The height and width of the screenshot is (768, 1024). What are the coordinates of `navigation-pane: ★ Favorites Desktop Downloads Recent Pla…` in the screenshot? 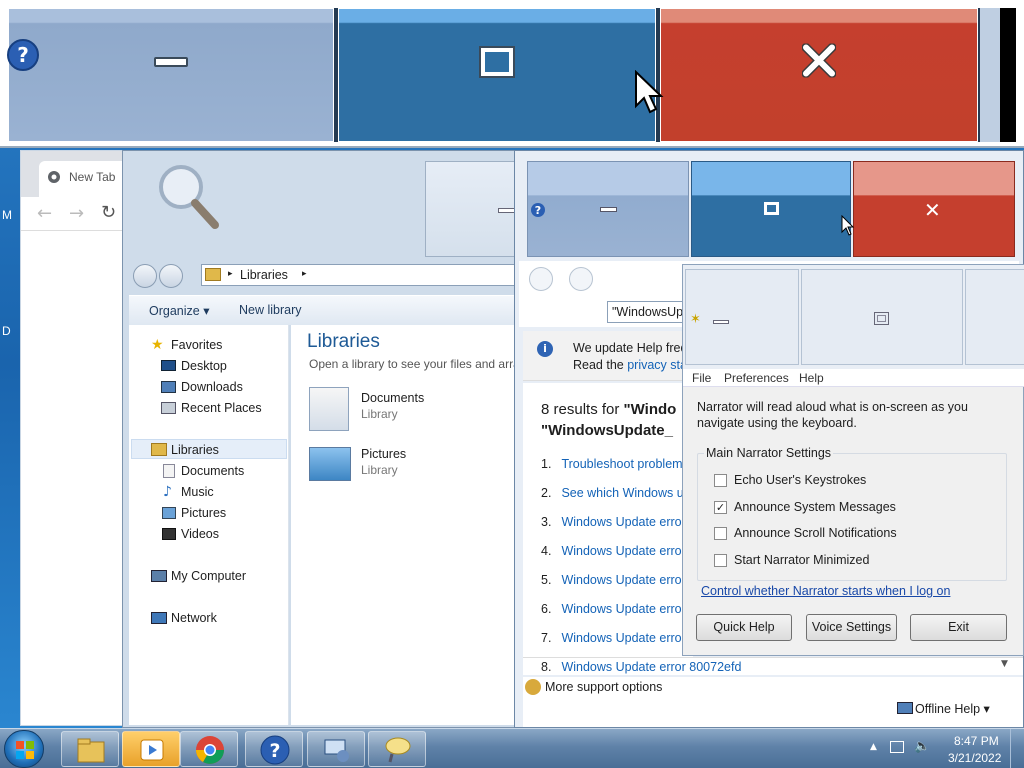 It's located at (209, 525).